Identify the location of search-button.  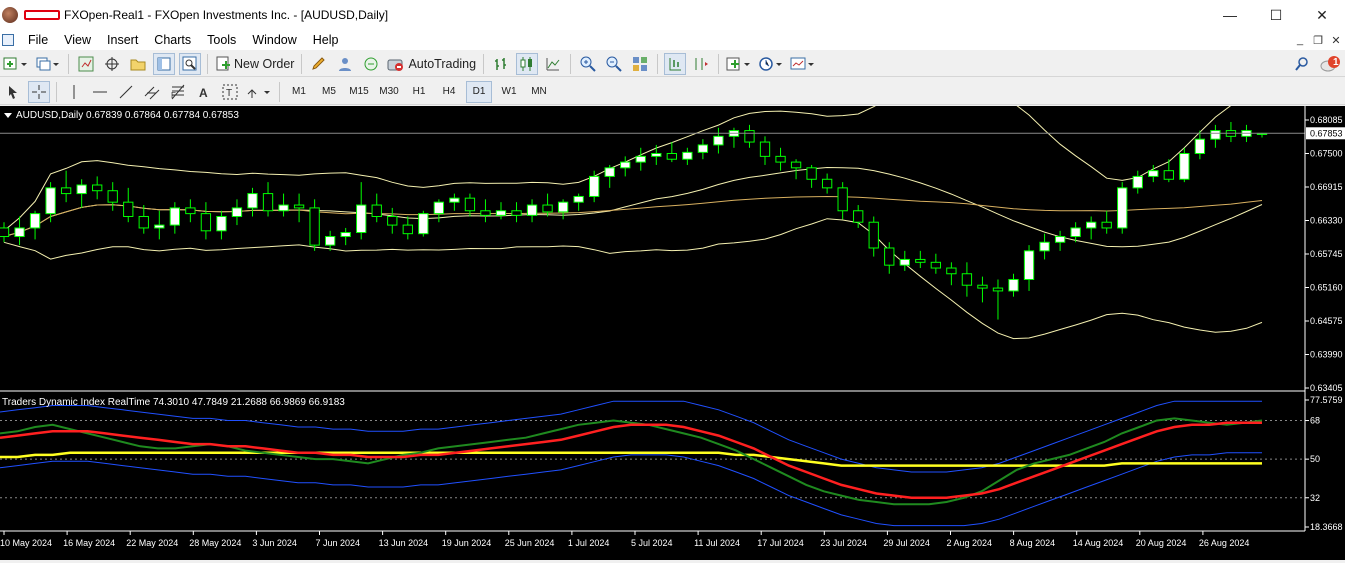
(1302, 64).